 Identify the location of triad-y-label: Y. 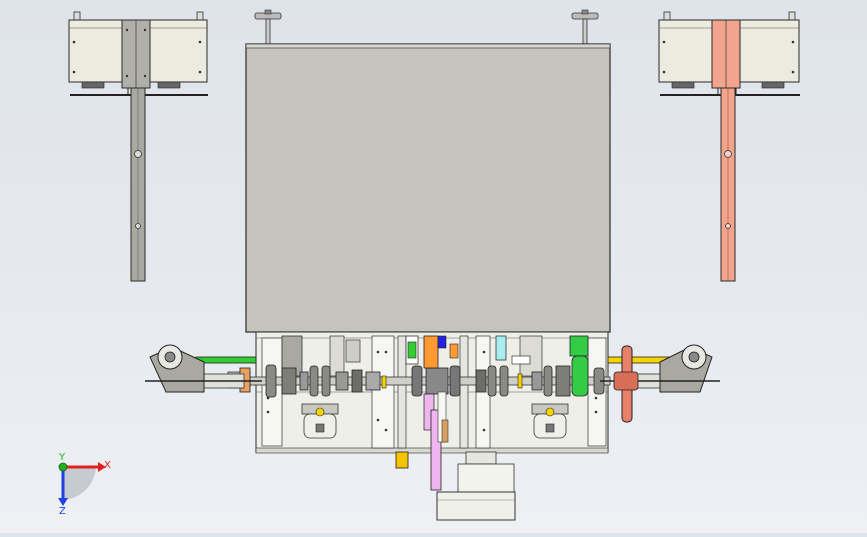
(62, 457).